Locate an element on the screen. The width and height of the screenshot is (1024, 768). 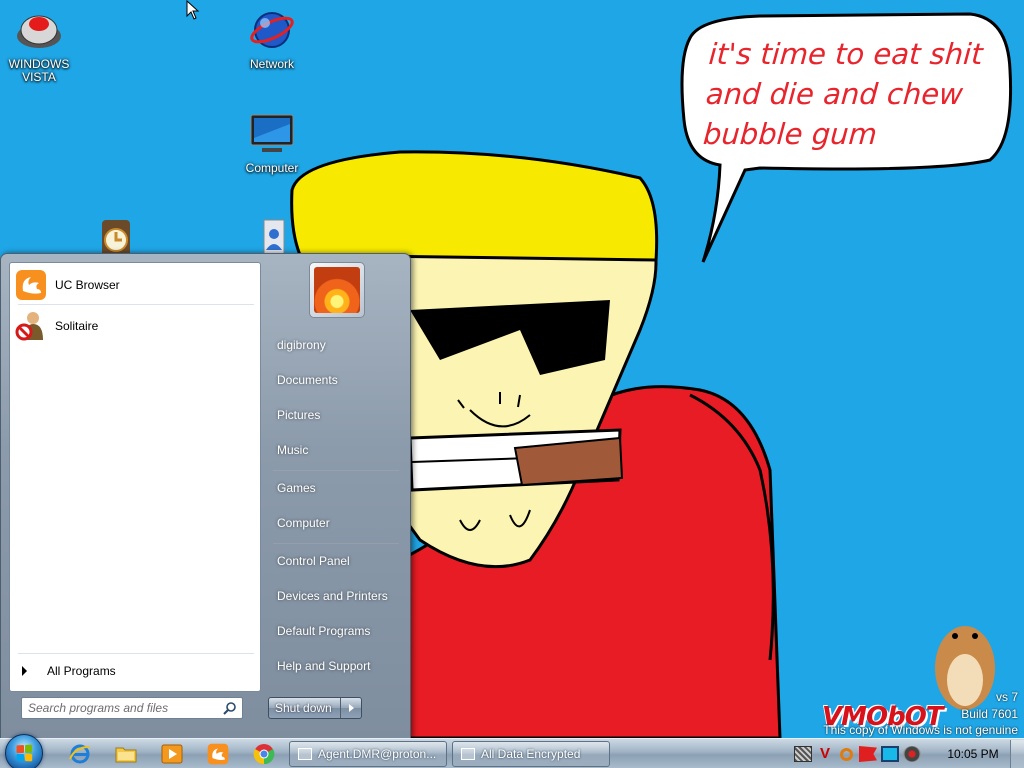
start-item-computer: Computer is located at coordinates (336, 523).